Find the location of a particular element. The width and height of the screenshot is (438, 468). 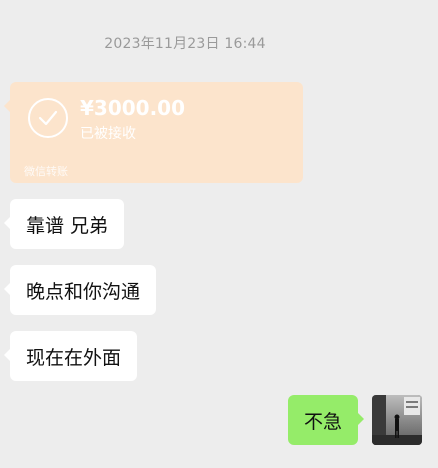

message-text: 靠谱 兄弟 is located at coordinates (67, 225).